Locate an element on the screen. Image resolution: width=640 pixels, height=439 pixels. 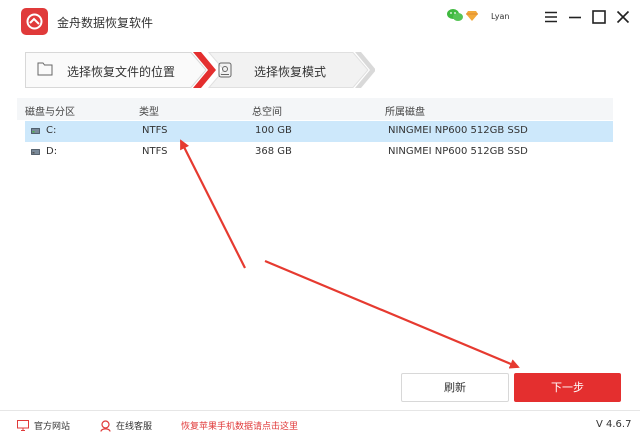
partition-size: 368 GB is located at coordinates (273, 151).